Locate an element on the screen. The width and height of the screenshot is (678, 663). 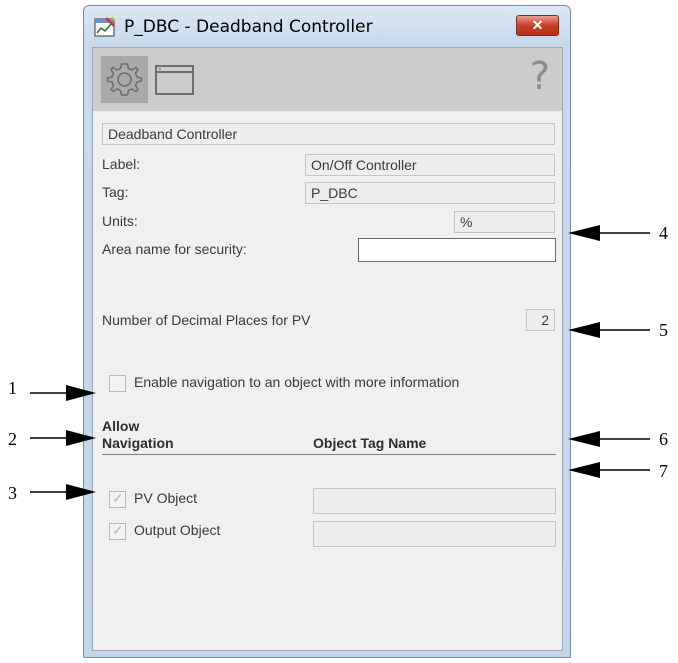
pv-object-label: PV Object is located at coordinates (166, 498).